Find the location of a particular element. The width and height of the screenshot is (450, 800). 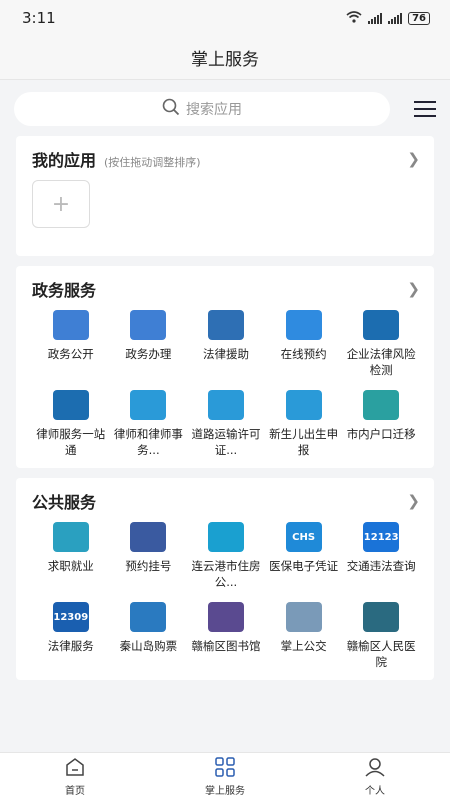

service-tile-label: 赣榆区人民医院 is located at coordinates (381, 654).